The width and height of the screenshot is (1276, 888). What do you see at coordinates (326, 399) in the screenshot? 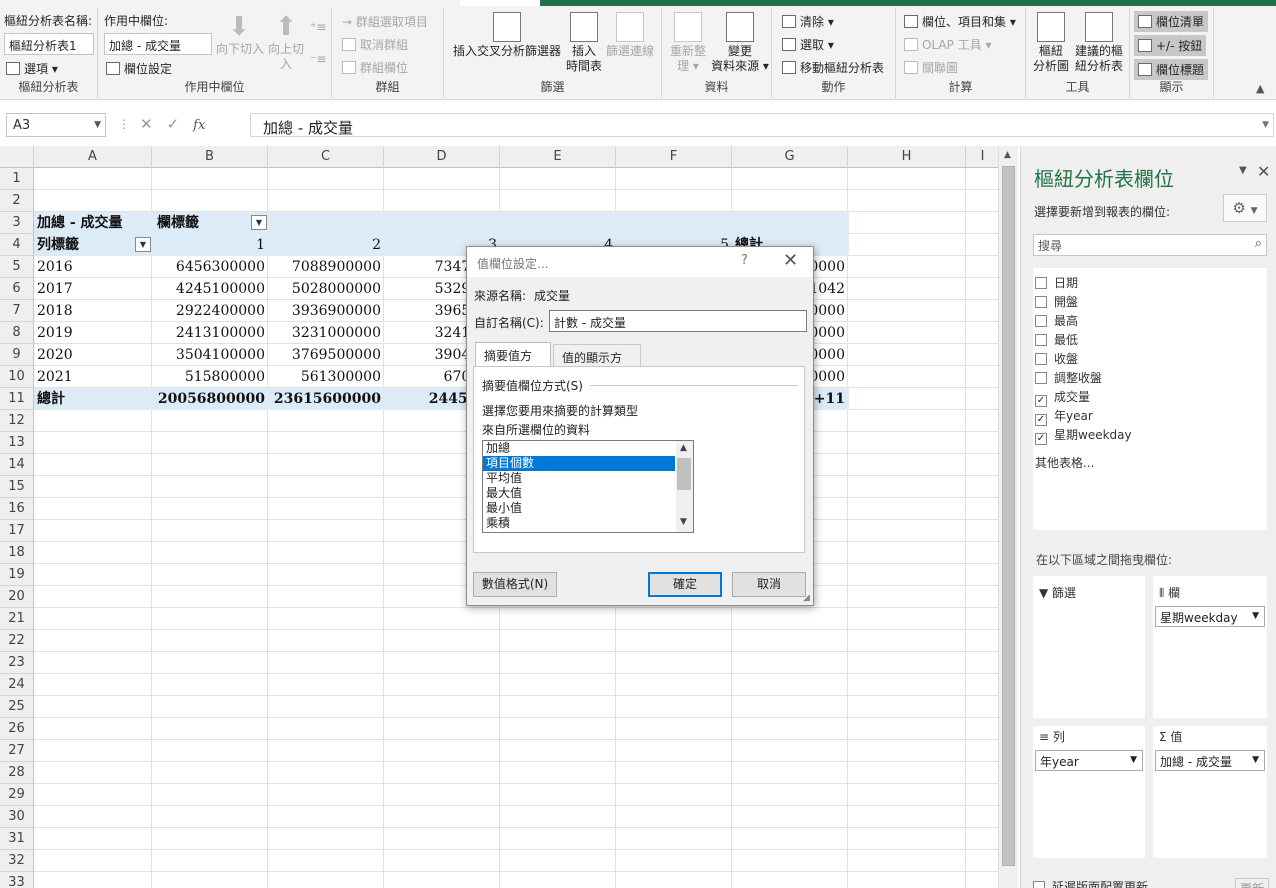
I see `pivot-grand-total-cell: 23615600000` at bounding box center [326, 399].